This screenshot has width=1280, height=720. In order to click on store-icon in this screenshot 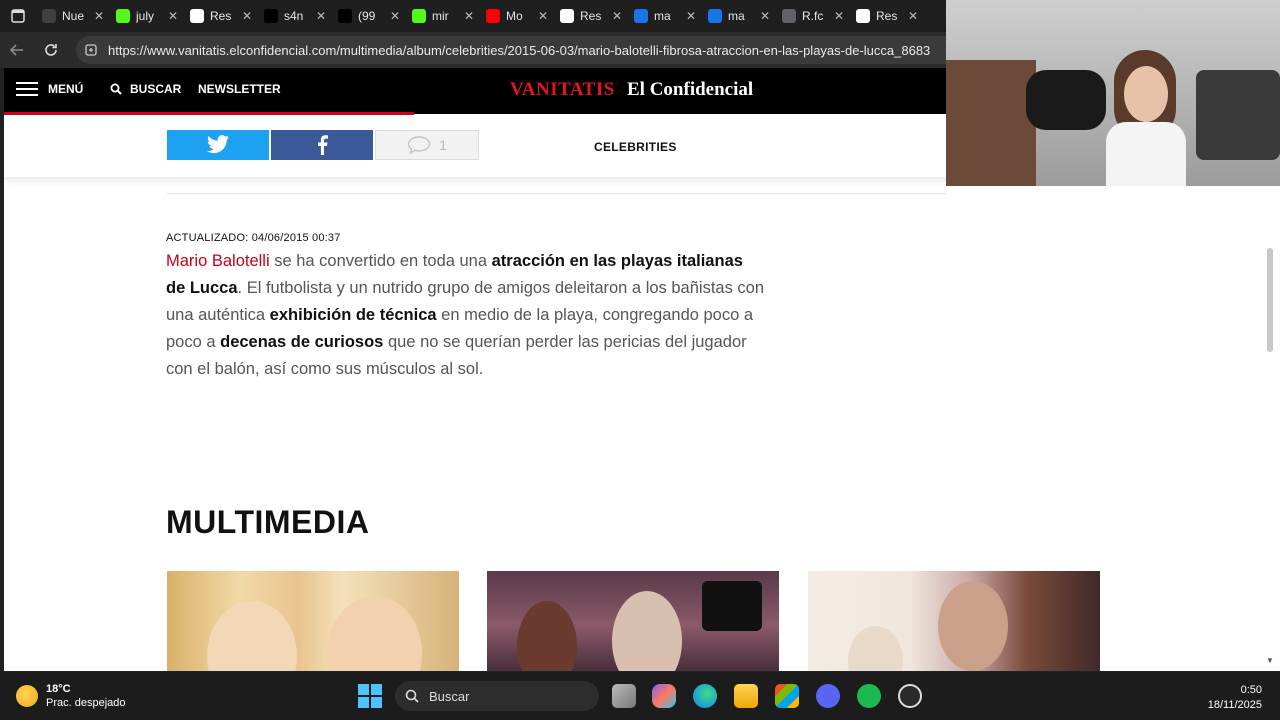, I will do `click(787, 696)`.